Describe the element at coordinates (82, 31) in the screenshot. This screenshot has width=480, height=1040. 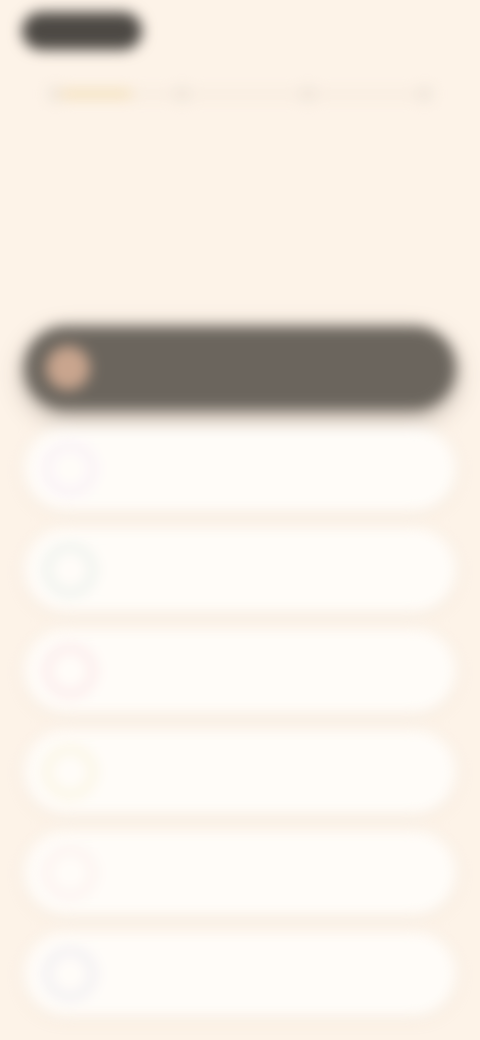
I see `top-pill` at that location.